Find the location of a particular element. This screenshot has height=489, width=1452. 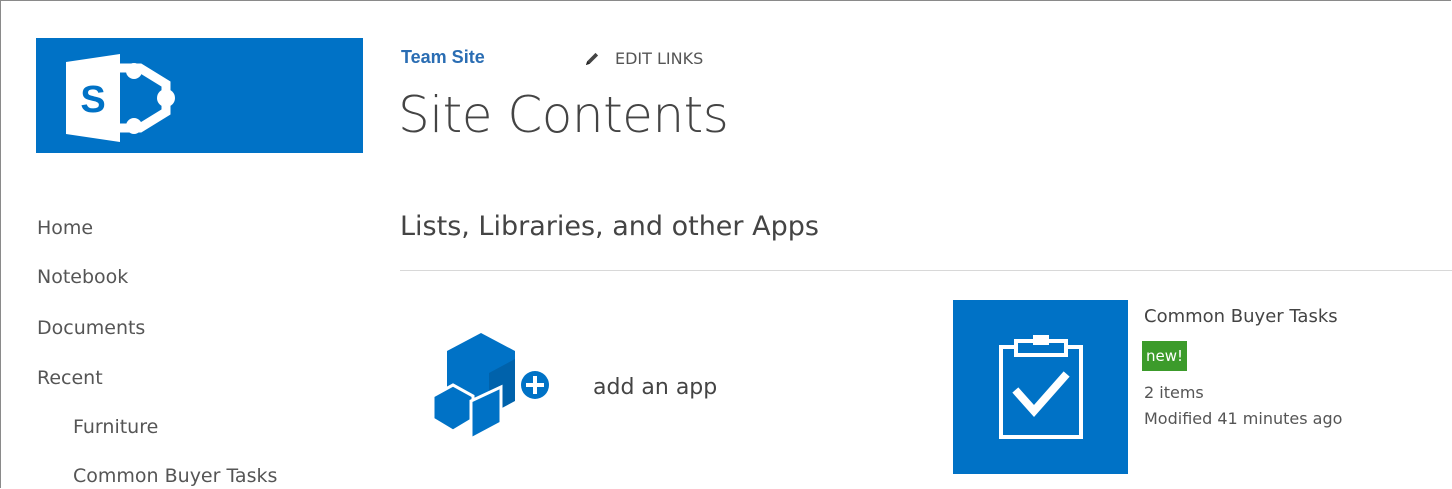

app-item-count: 2 items is located at coordinates (1174, 392).